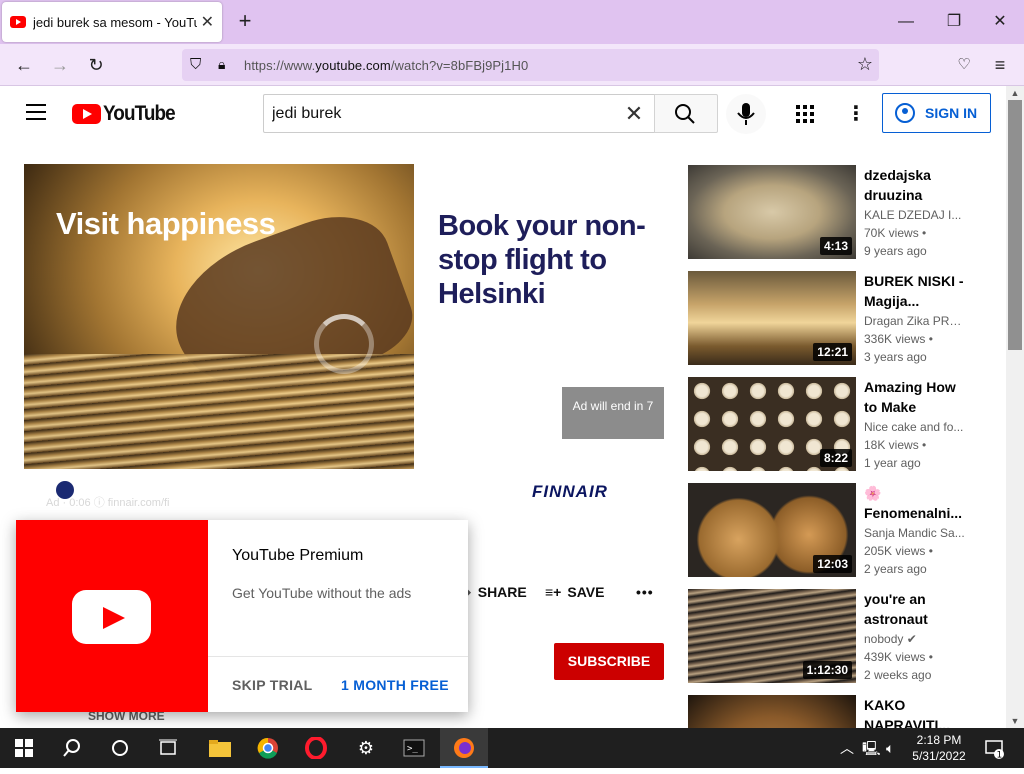 The width and height of the screenshot is (1024, 774). Describe the element at coordinates (916, 639) in the screenshot. I see `channel-name: nobody ✔` at that location.